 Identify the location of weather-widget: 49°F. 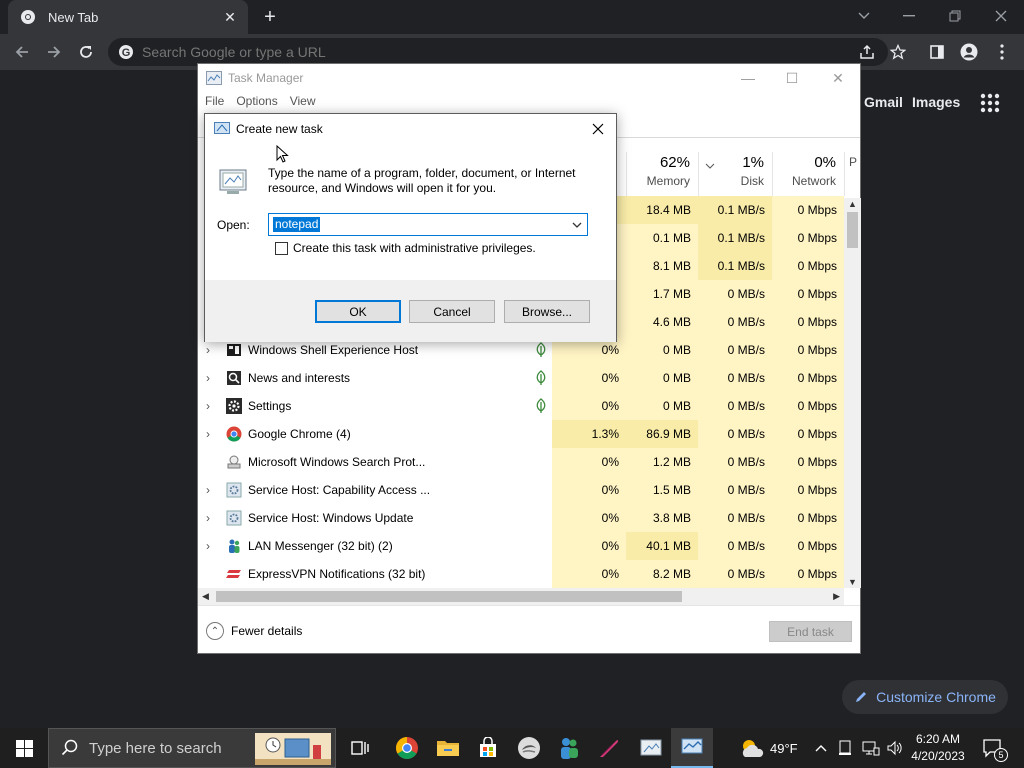
(768, 748).